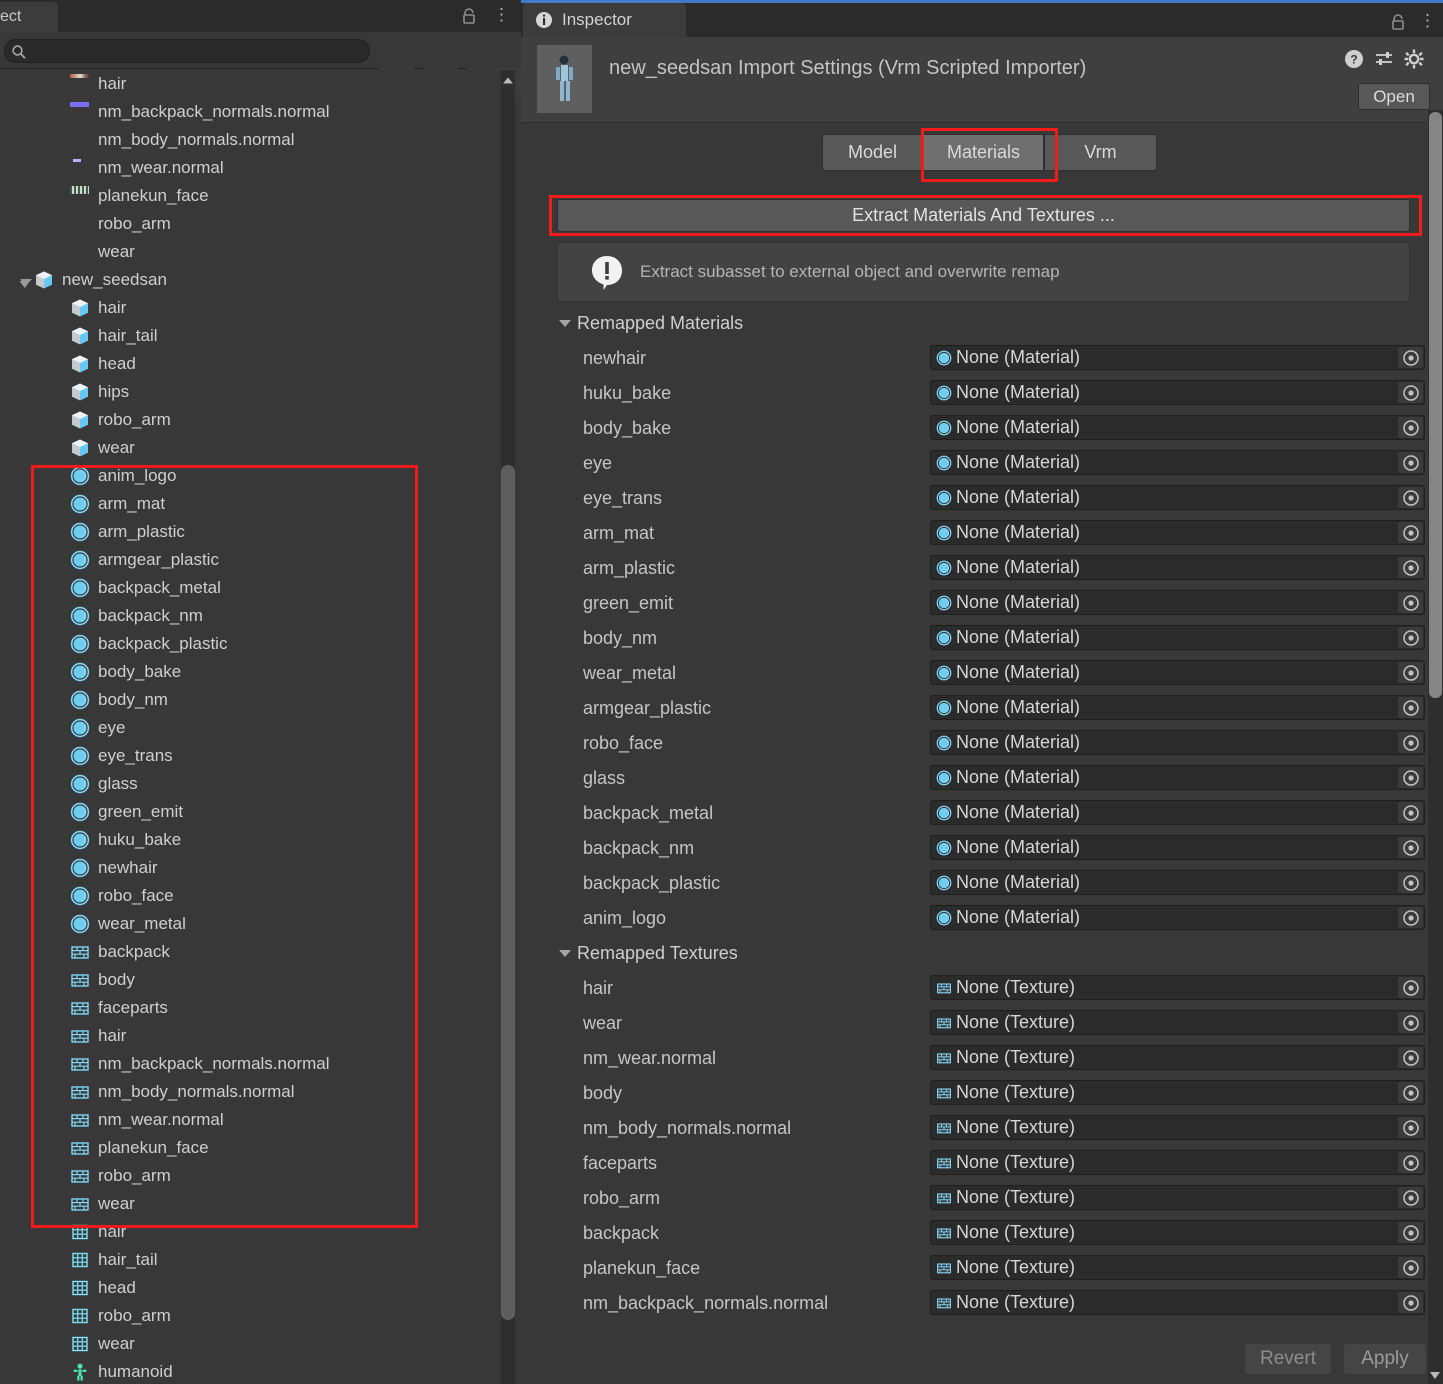 The width and height of the screenshot is (1443, 1384). What do you see at coordinates (251, 1371) in the screenshot?
I see `asset-tree-item: humanoid` at bounding box center [251, 1371].